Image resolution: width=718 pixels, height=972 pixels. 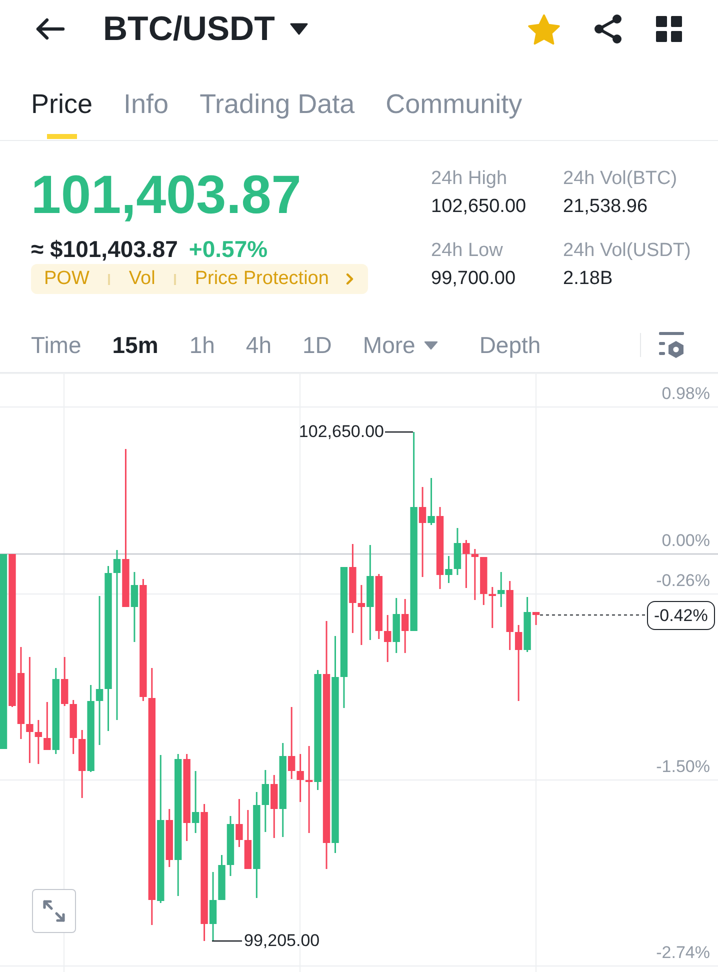 I want to click on interval-tab: 4h, so click(x=259, y=345).